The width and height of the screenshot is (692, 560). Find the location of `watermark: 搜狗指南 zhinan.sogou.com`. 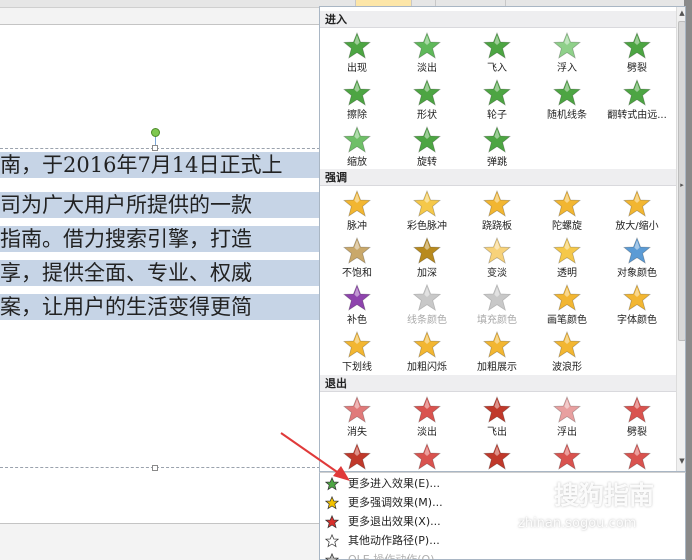

watermark: 搜狗指南 zhinan.sogou.com is located at coordinates (599, 502).